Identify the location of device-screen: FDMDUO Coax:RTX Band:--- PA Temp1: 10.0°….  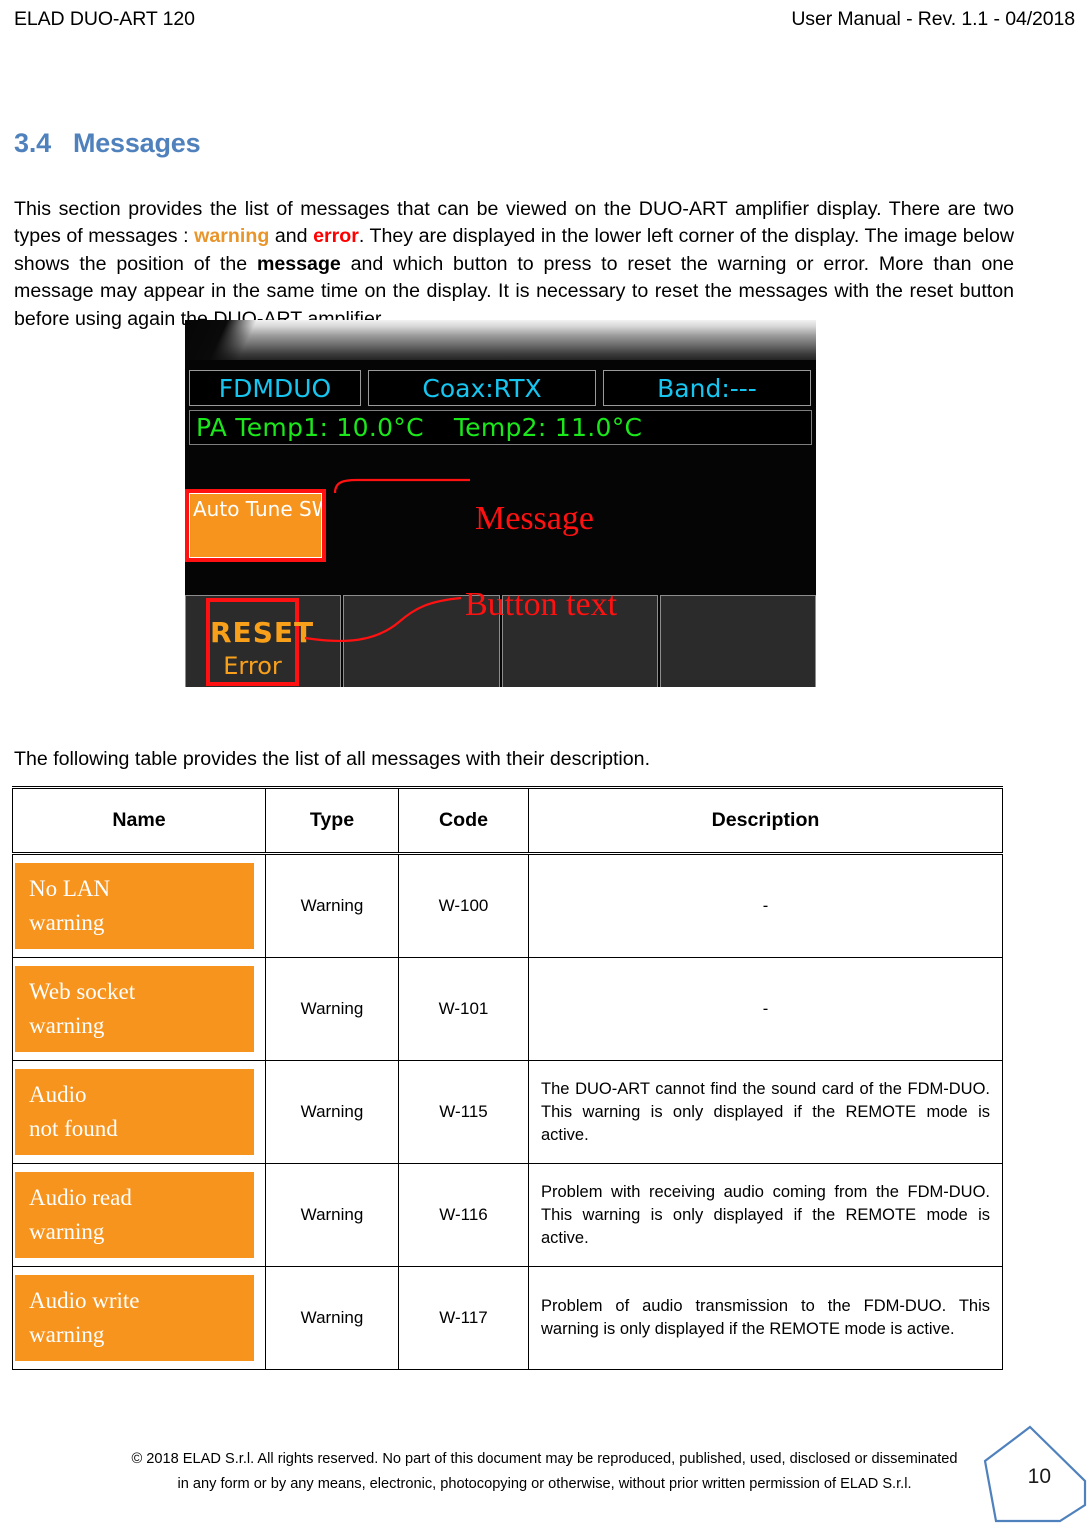
(500, 523).